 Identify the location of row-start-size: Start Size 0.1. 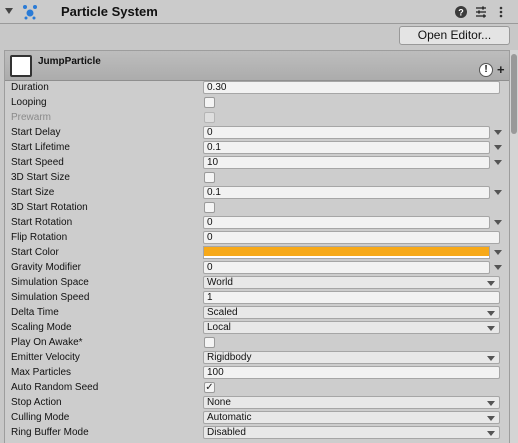
(258, 192).